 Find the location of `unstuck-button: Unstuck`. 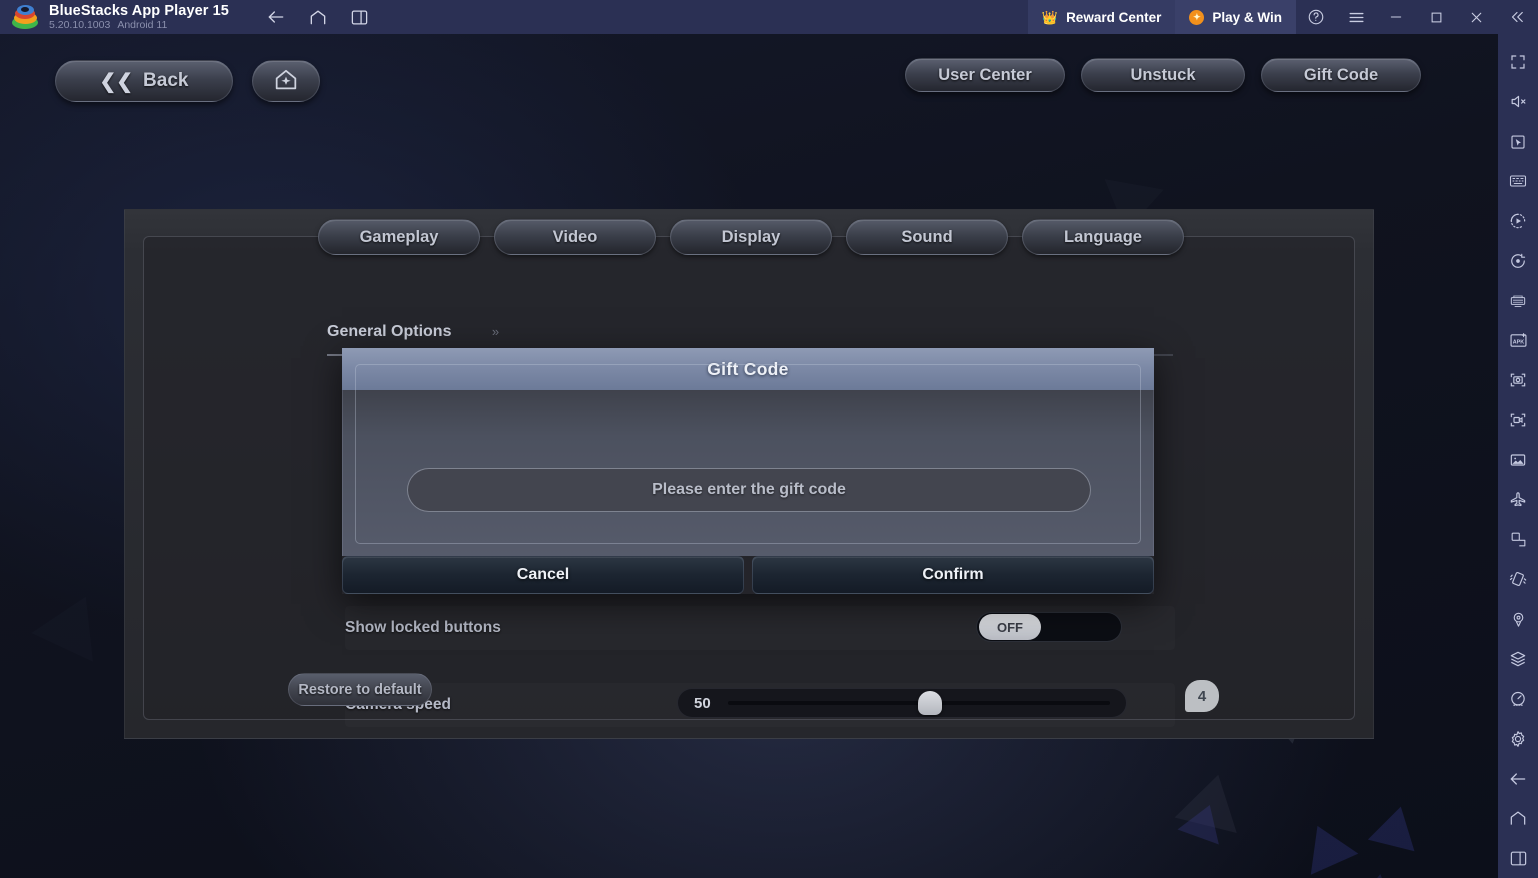

unstuck-button: Unstuck is located at coordinates (1163, 75).